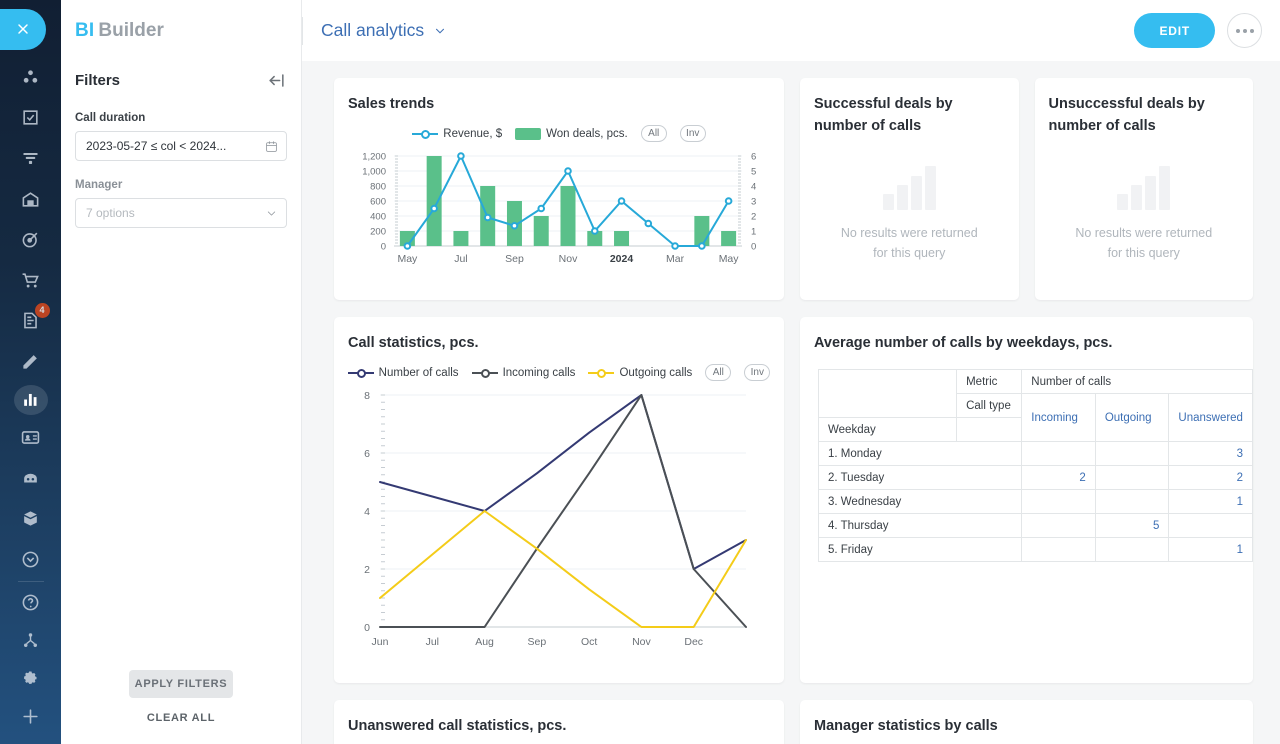  Describe the element at coordinates (31, 560) in the screenshot. I see `chevron-circle-icon` at that location.